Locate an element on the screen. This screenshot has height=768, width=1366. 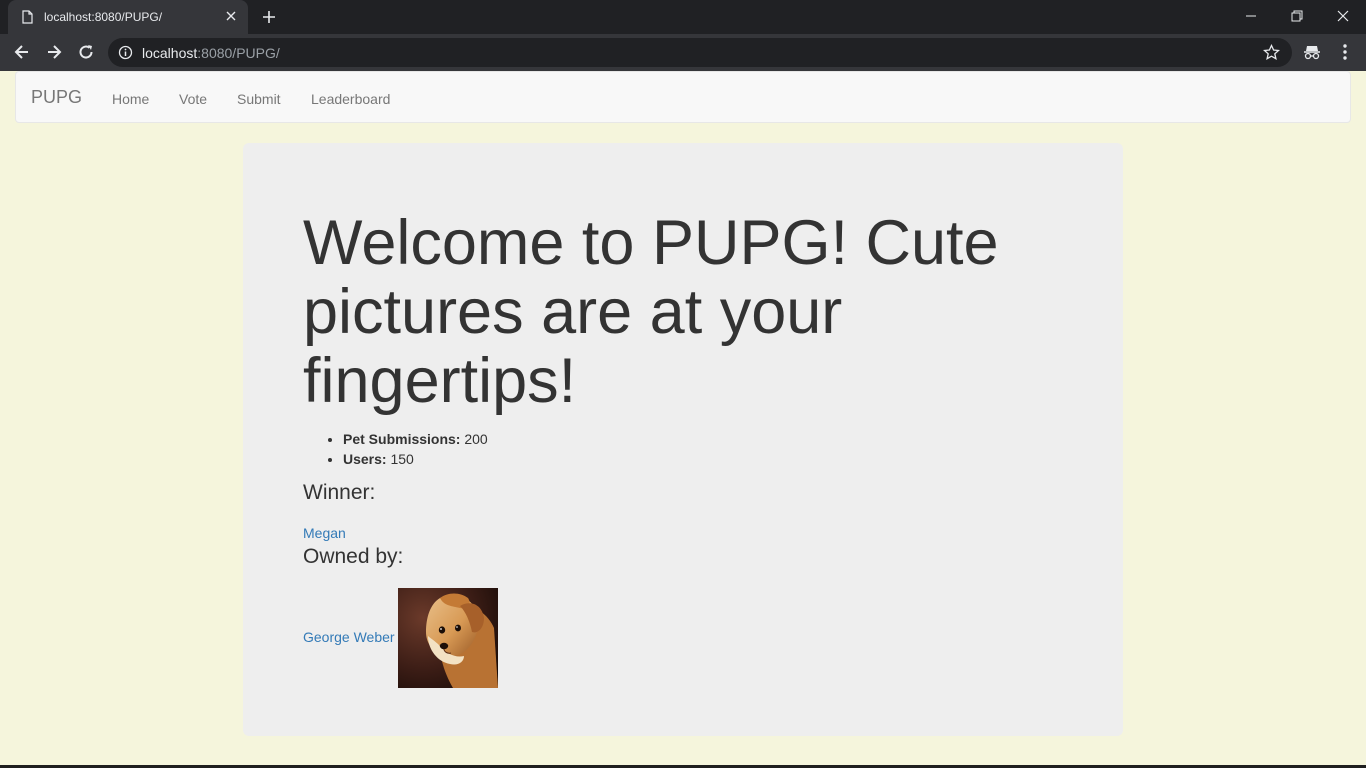
close-icon is located at coordinates (231, 16).